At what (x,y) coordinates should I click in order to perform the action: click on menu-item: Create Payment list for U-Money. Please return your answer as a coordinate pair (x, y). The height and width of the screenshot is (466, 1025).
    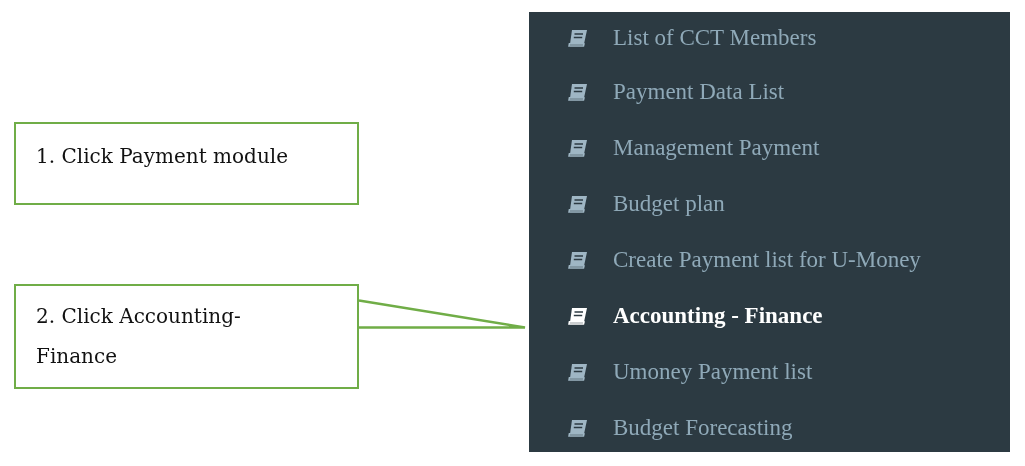
    Looking at the image, I should click on (769, 260).